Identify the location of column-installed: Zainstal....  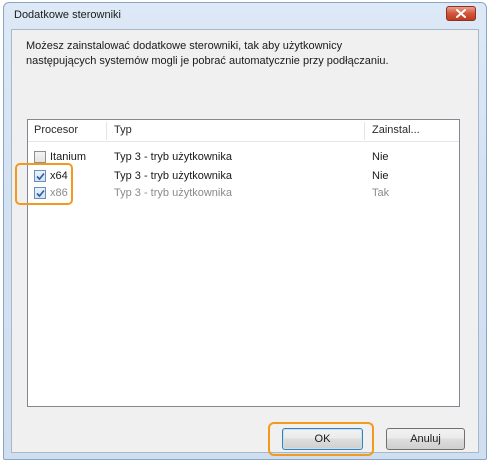
(396, 130).